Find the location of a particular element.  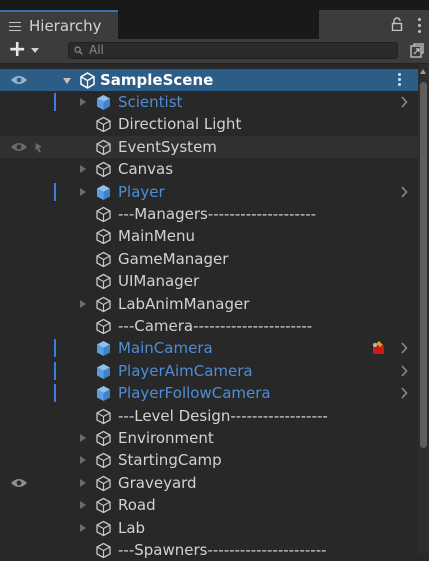

hierarchy-row: MainCamera is located at coordinates (214, 348).